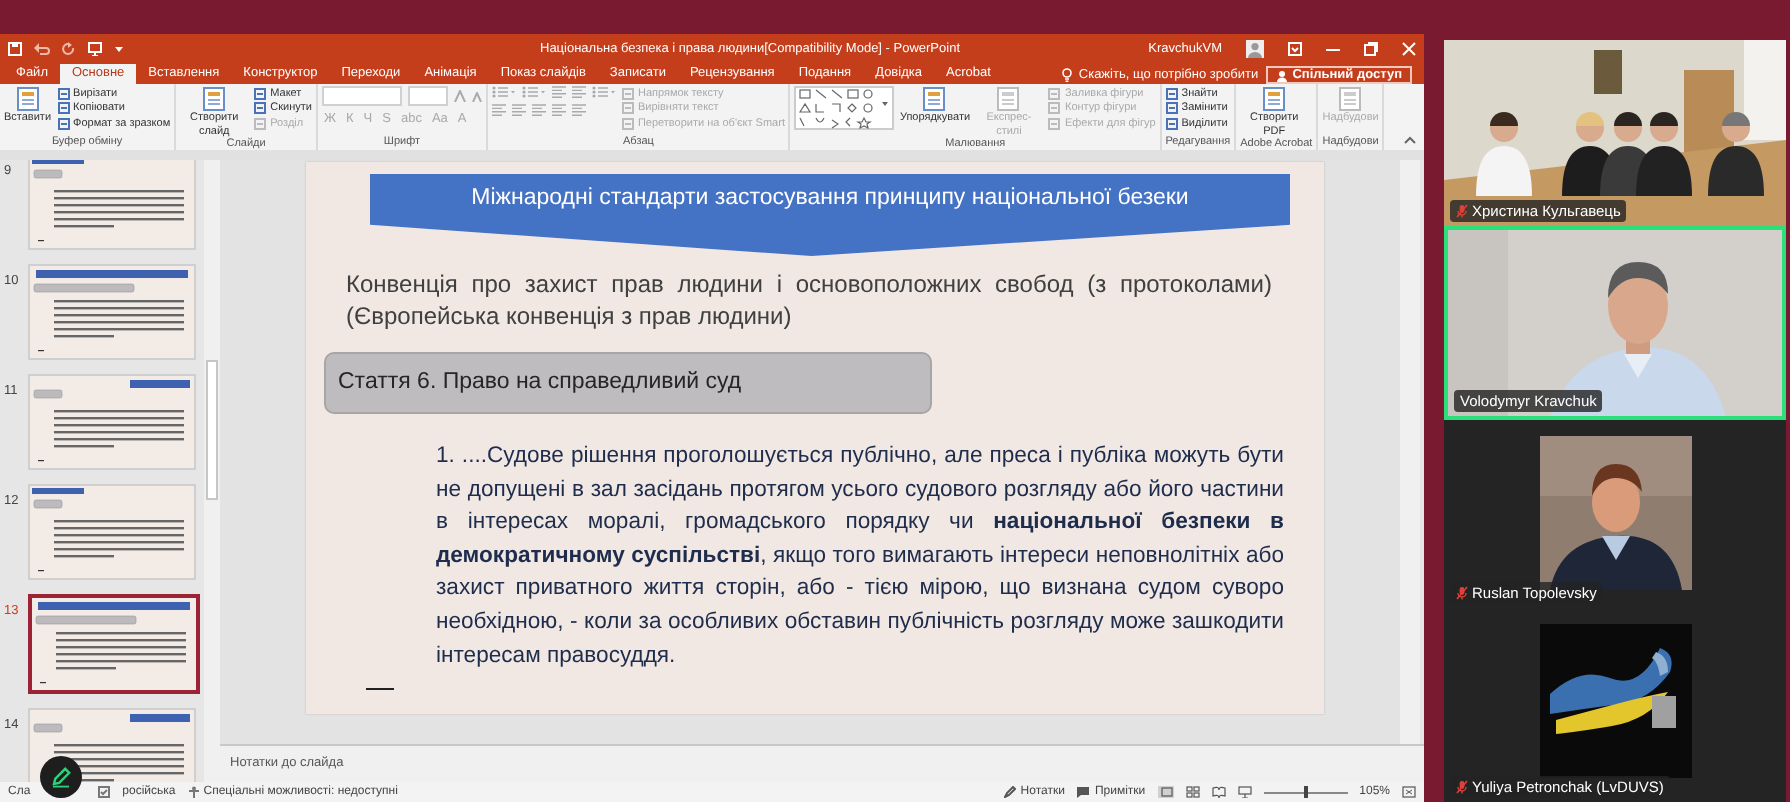 This screenshot has width=1790, height=802. What do you see at coordinates (1067, 74) in the screenshot?
I see `lightbulb-icon` at bounding box center [1067, 74].